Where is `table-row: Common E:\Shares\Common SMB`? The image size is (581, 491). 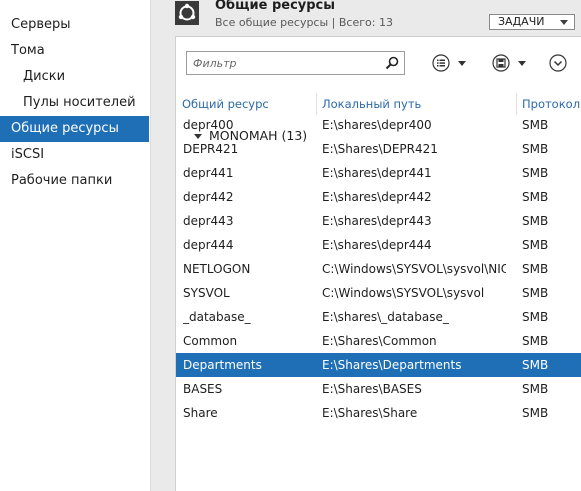
table-row: Common E:\Shares\Common SMB is located at coordinates (378, 341).